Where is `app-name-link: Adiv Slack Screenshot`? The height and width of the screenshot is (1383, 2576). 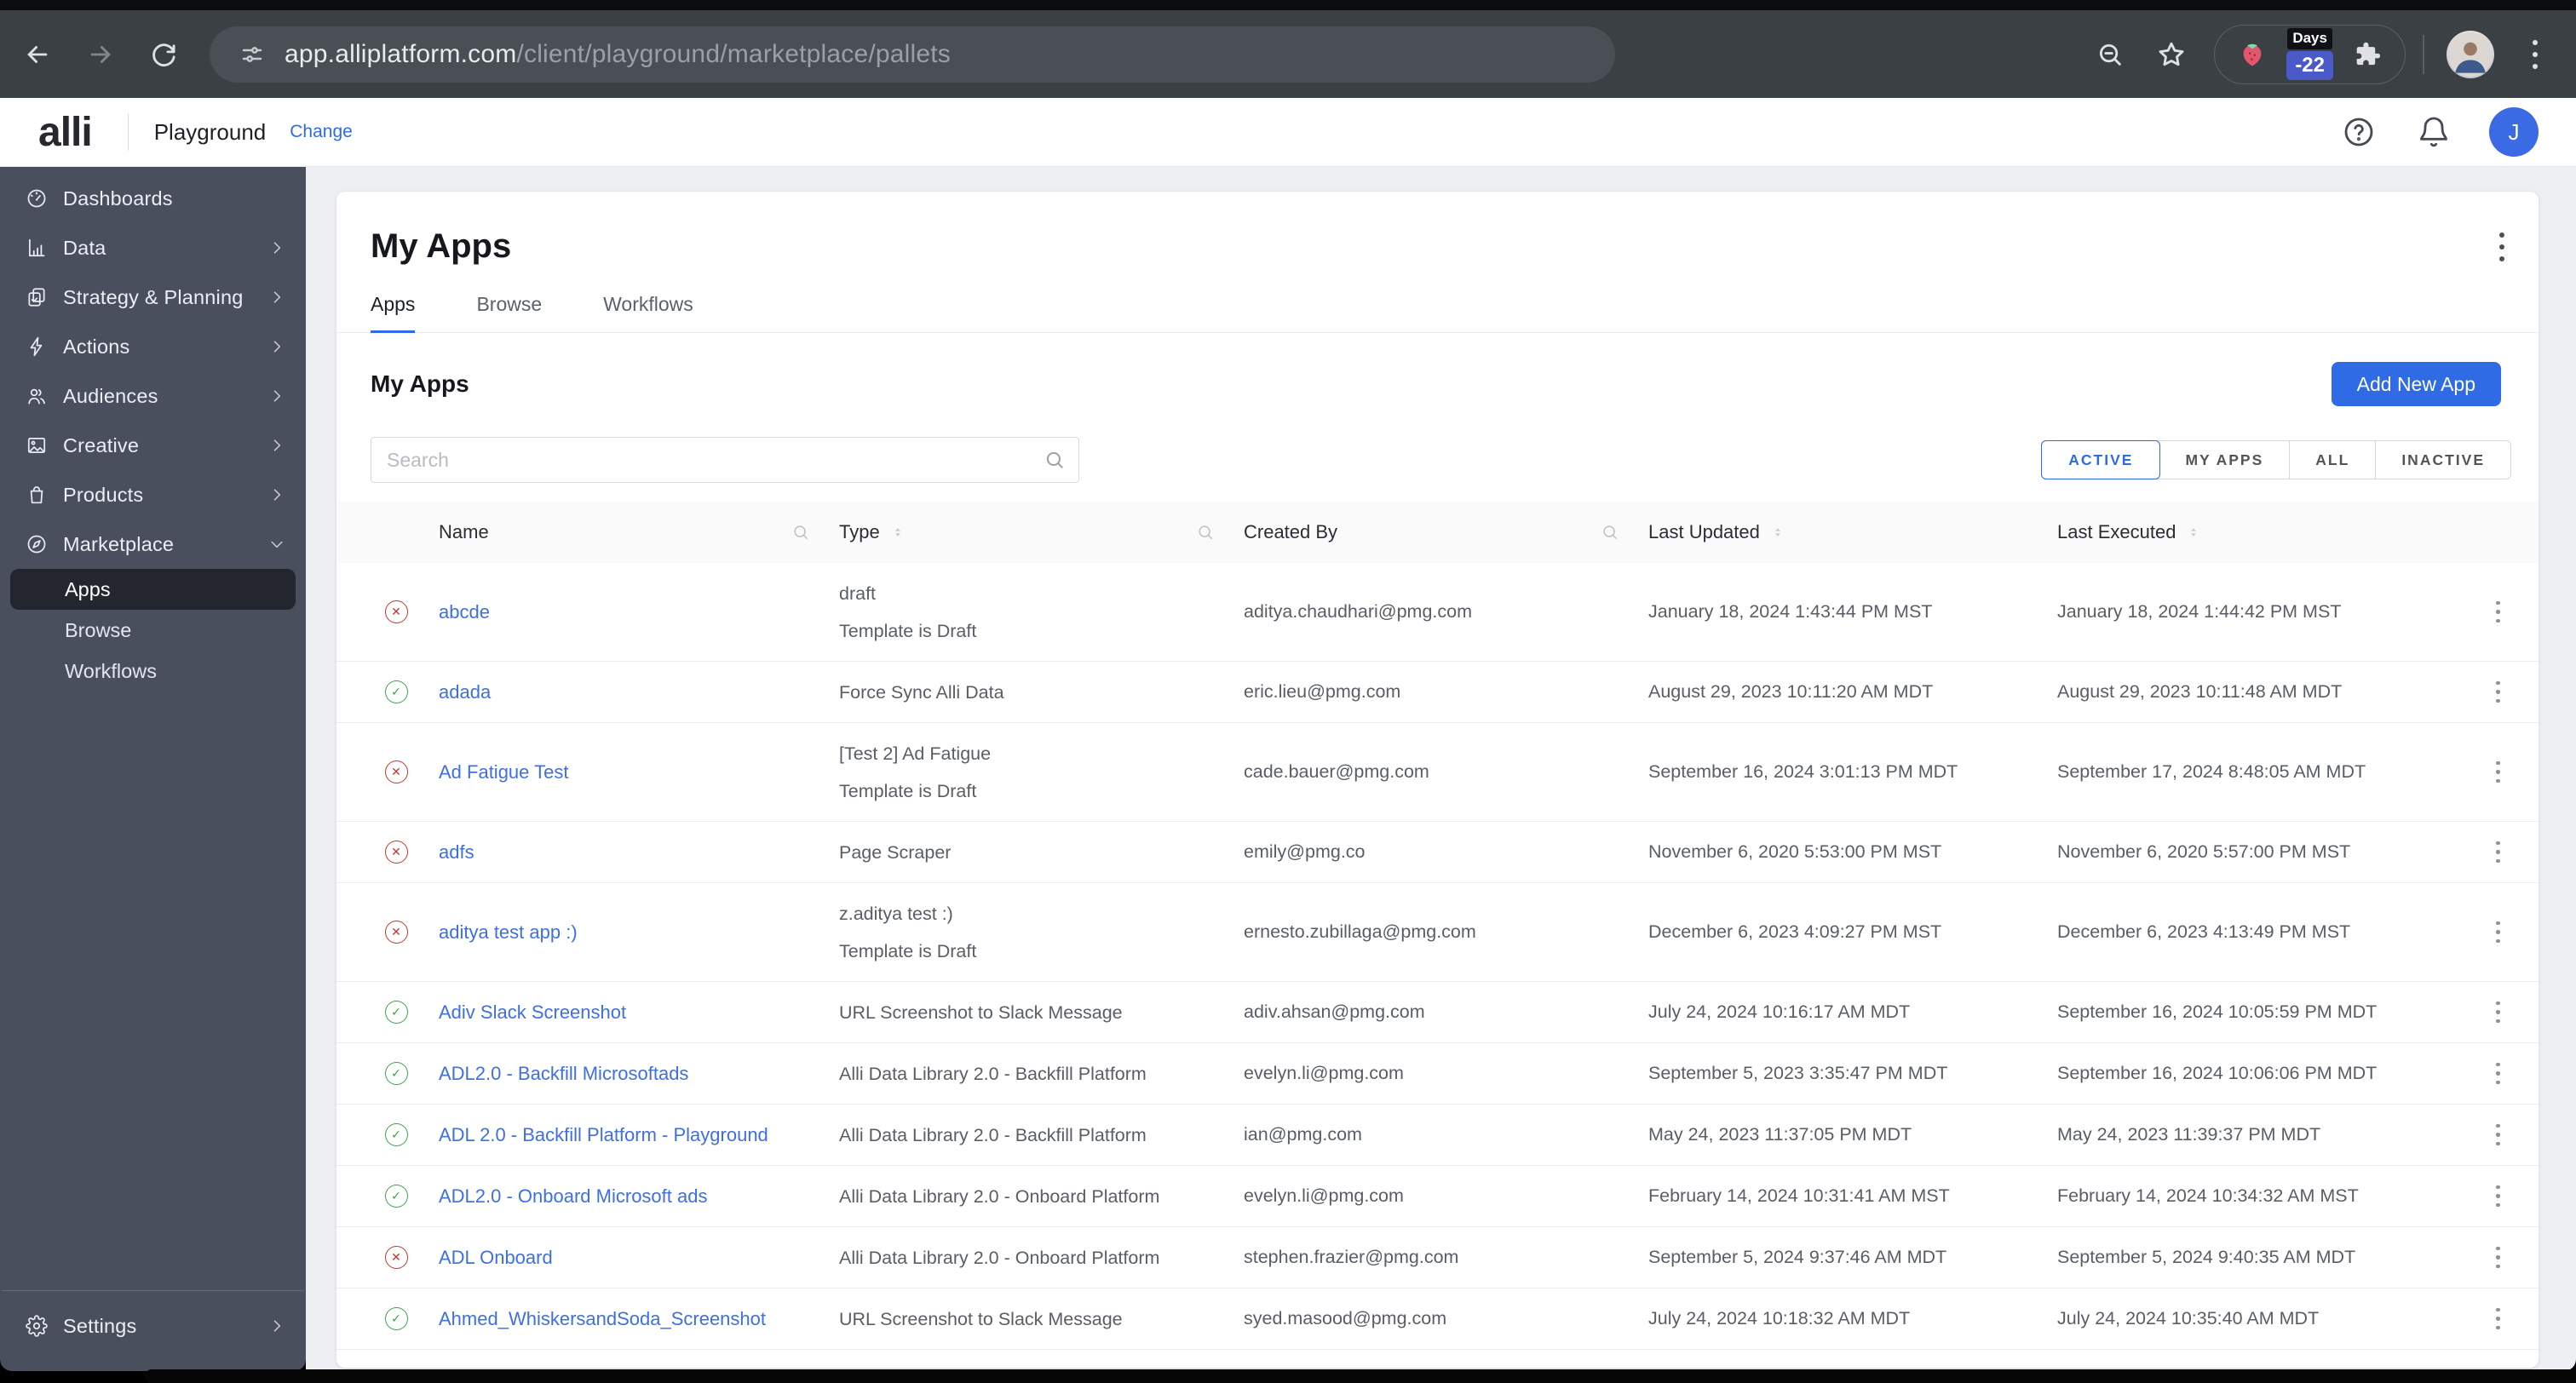 app-name-link: Adiv Slack Screenshot is located at coordinates (639, 1012).